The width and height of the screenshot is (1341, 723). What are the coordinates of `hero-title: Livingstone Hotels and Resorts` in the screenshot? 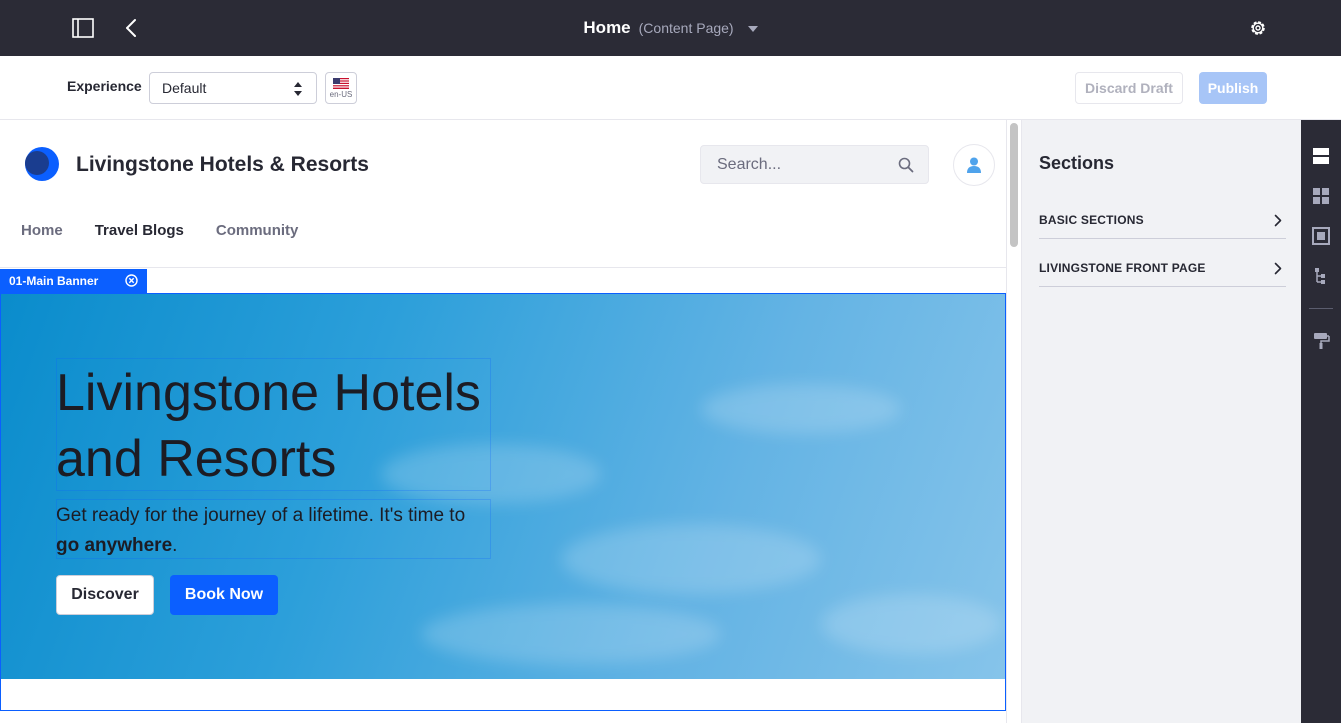 It's located at (276, 426).